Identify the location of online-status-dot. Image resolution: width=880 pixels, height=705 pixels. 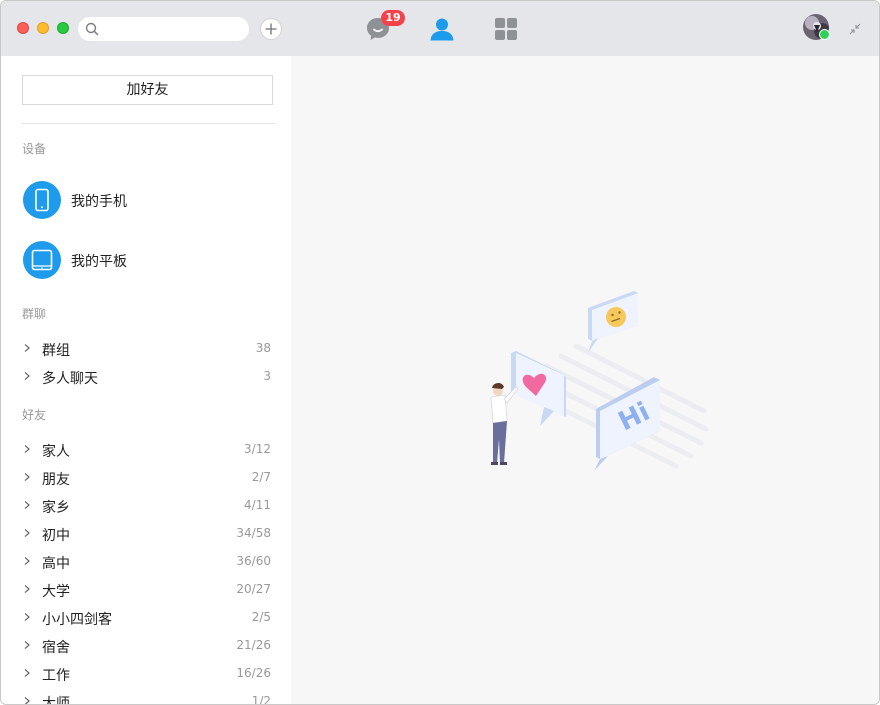
(824, 34).